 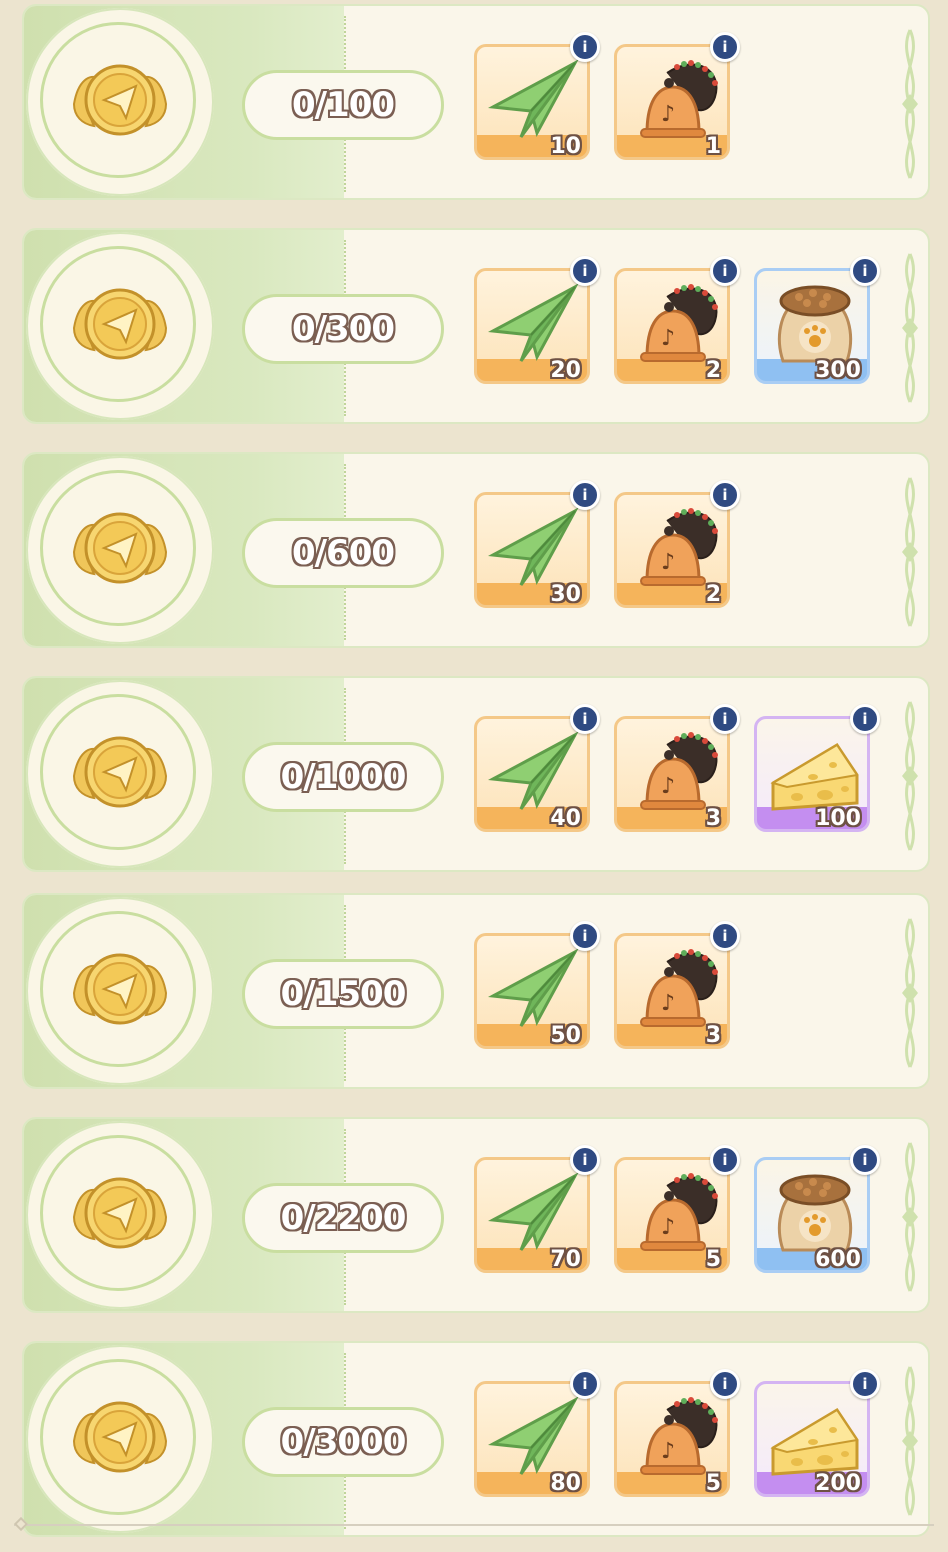 I want to click on progress-text: 0/1000, so click(x=343, y=777).